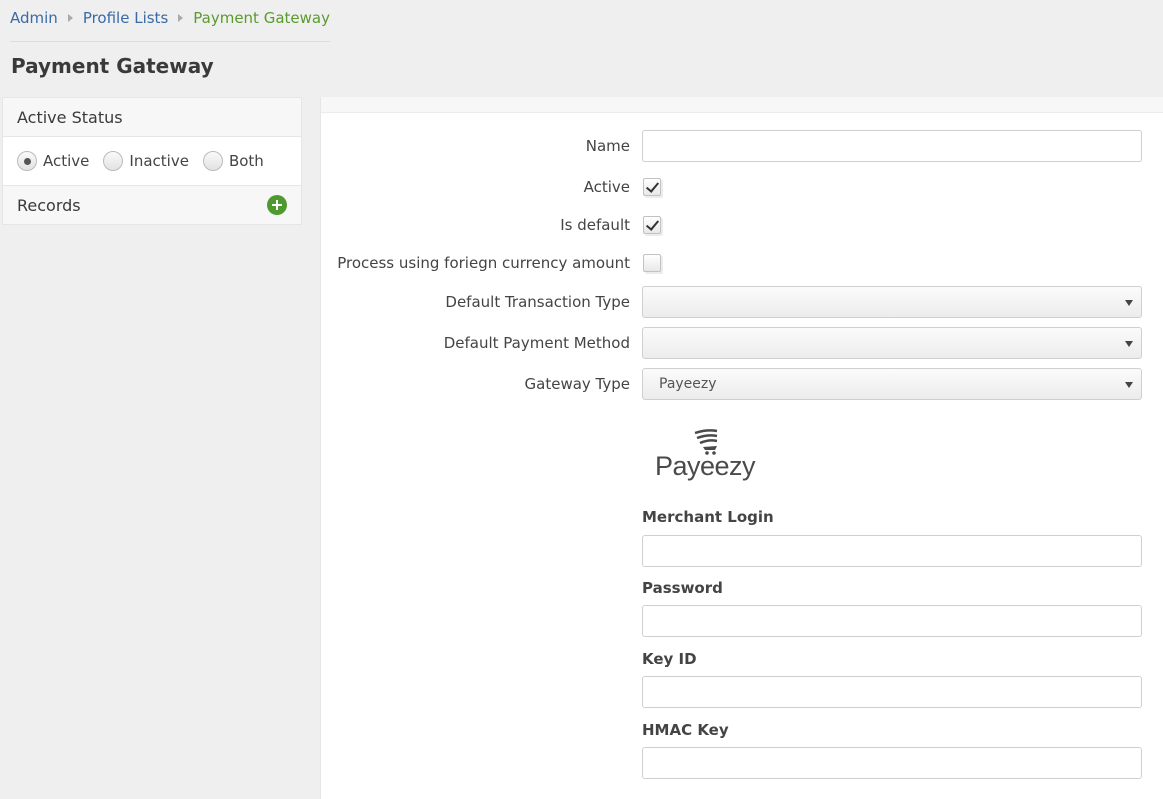 The width and height of the screenshot is (1163, 799). What do you see at coordinates (152, 117) in the screenshot?
I see `active-status-header: Active Status` at bounding box center [152, 117].